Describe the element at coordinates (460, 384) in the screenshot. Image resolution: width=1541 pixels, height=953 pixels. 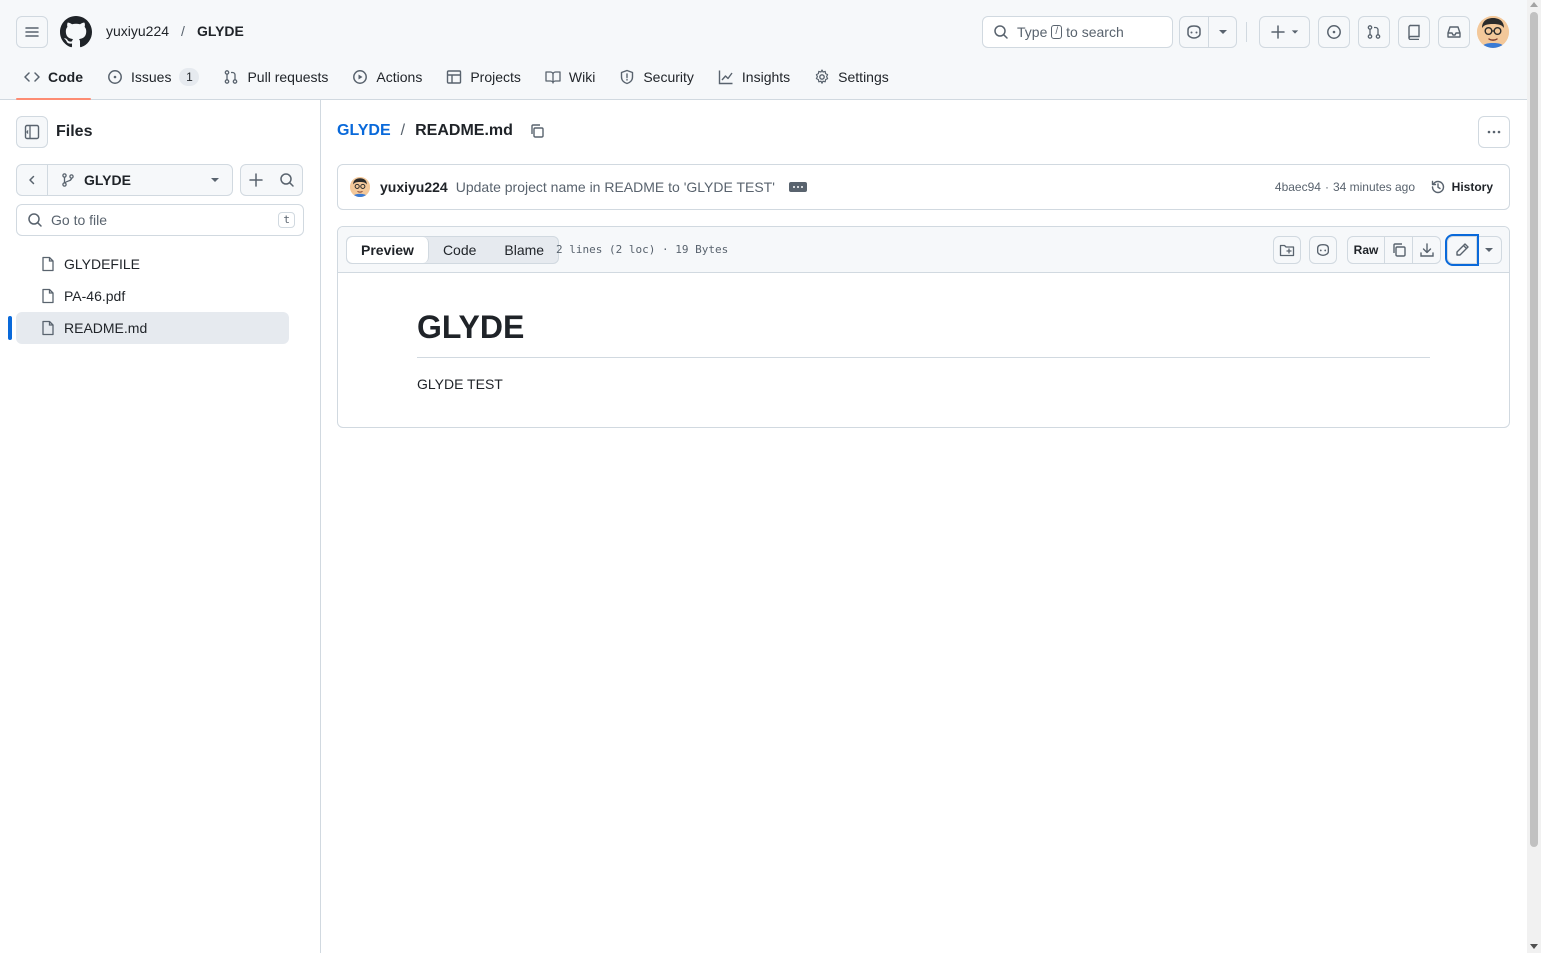
I see `readme-paragraph: GLYDE TEST` at that location.